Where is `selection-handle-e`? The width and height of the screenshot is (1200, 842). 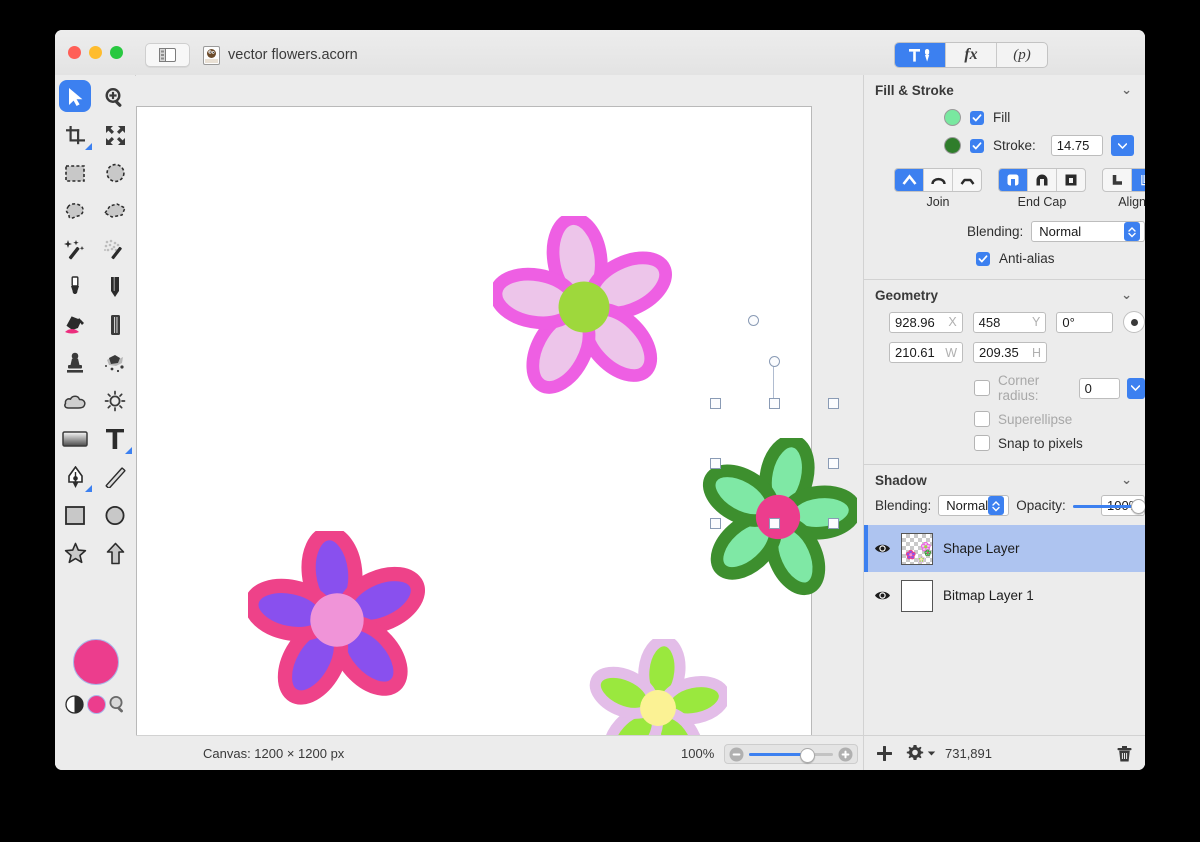 selection-handle-e is located at coordinates (833, 463).